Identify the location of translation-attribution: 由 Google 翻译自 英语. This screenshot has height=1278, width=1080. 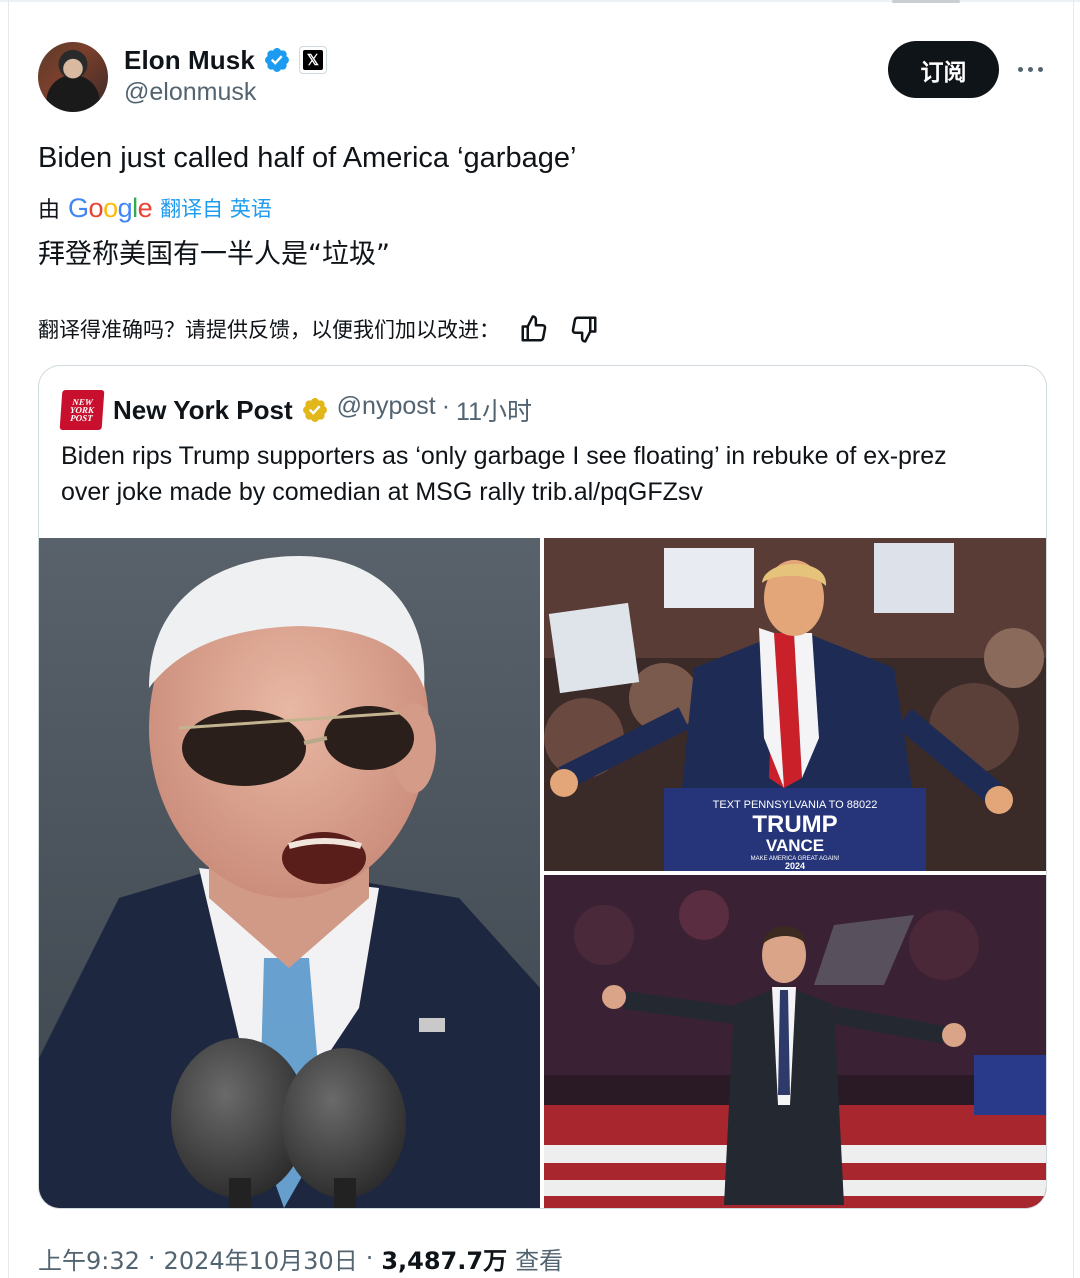
(155, 208).